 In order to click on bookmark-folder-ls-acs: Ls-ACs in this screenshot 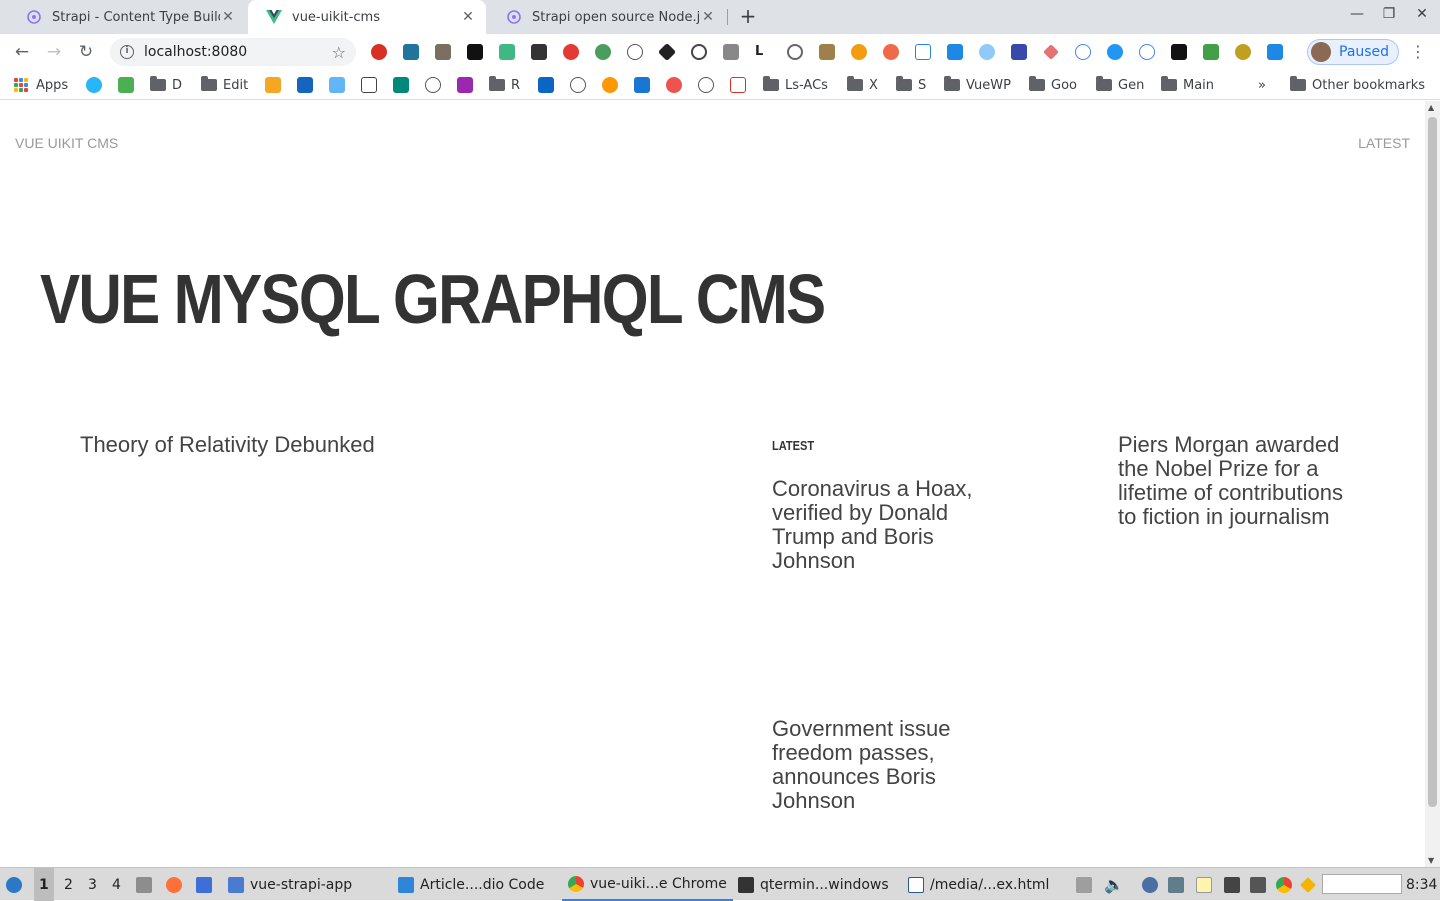, I will do `click(795, 85)`.